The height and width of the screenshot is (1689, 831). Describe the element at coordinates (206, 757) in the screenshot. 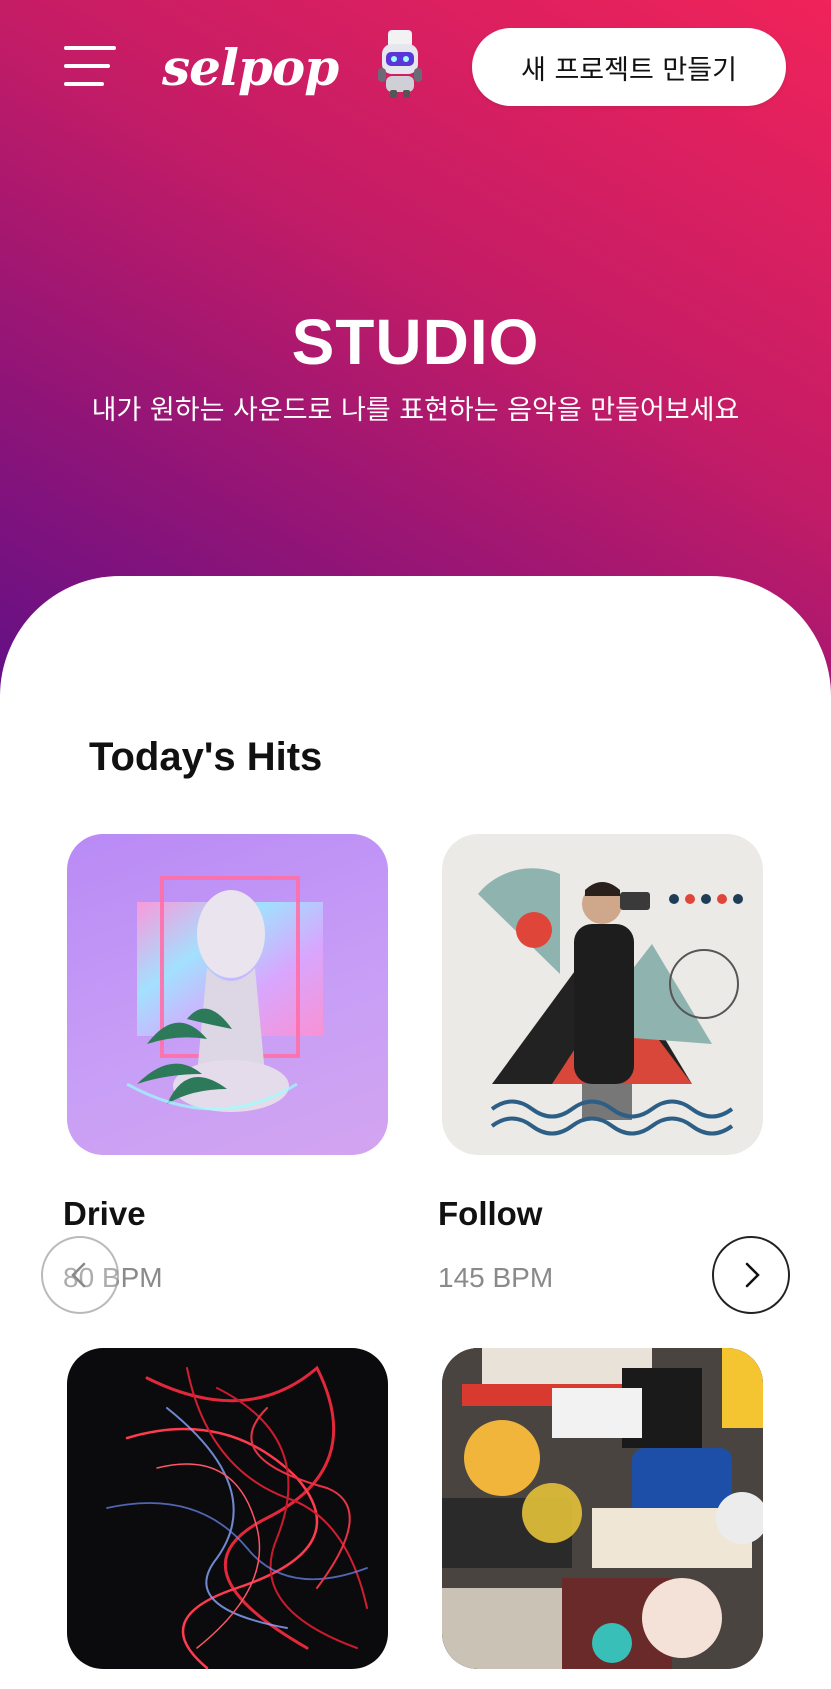

I see `section-title-todays-hits: Today's Hits` at that location.